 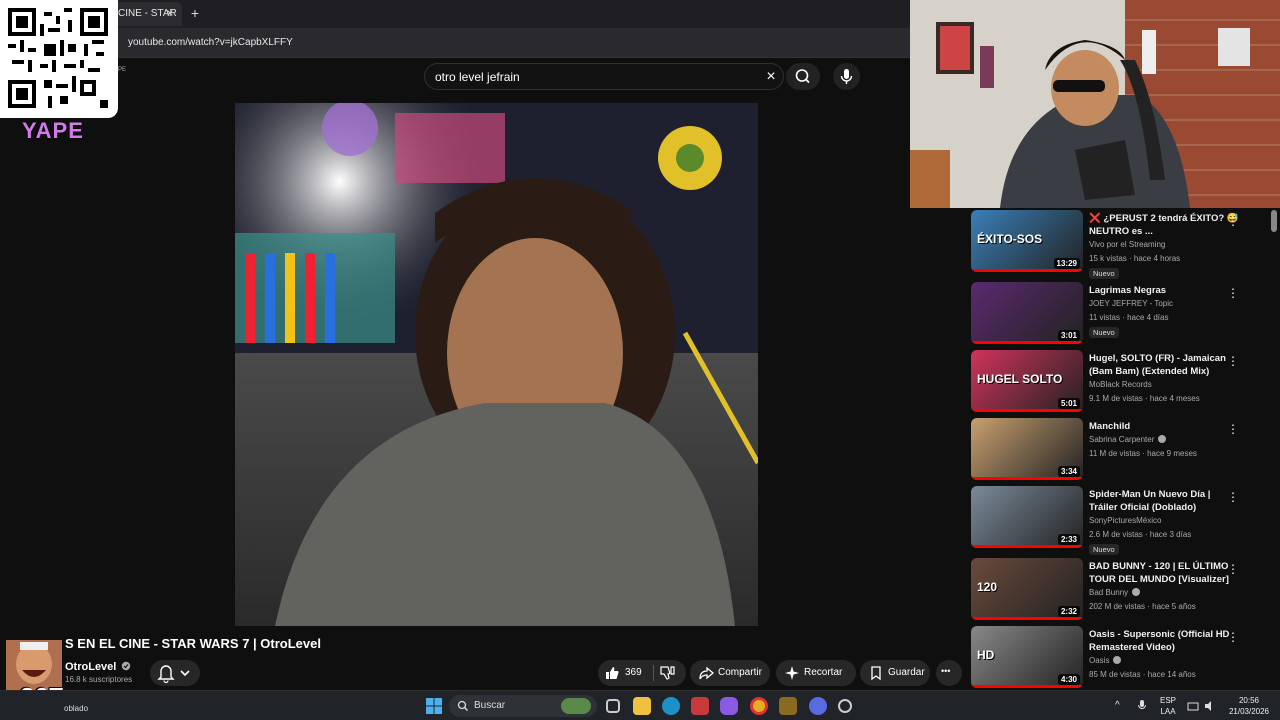 I want to click on recommendation-thumbnail: HD 4:30, so click(x=1027, y=657).